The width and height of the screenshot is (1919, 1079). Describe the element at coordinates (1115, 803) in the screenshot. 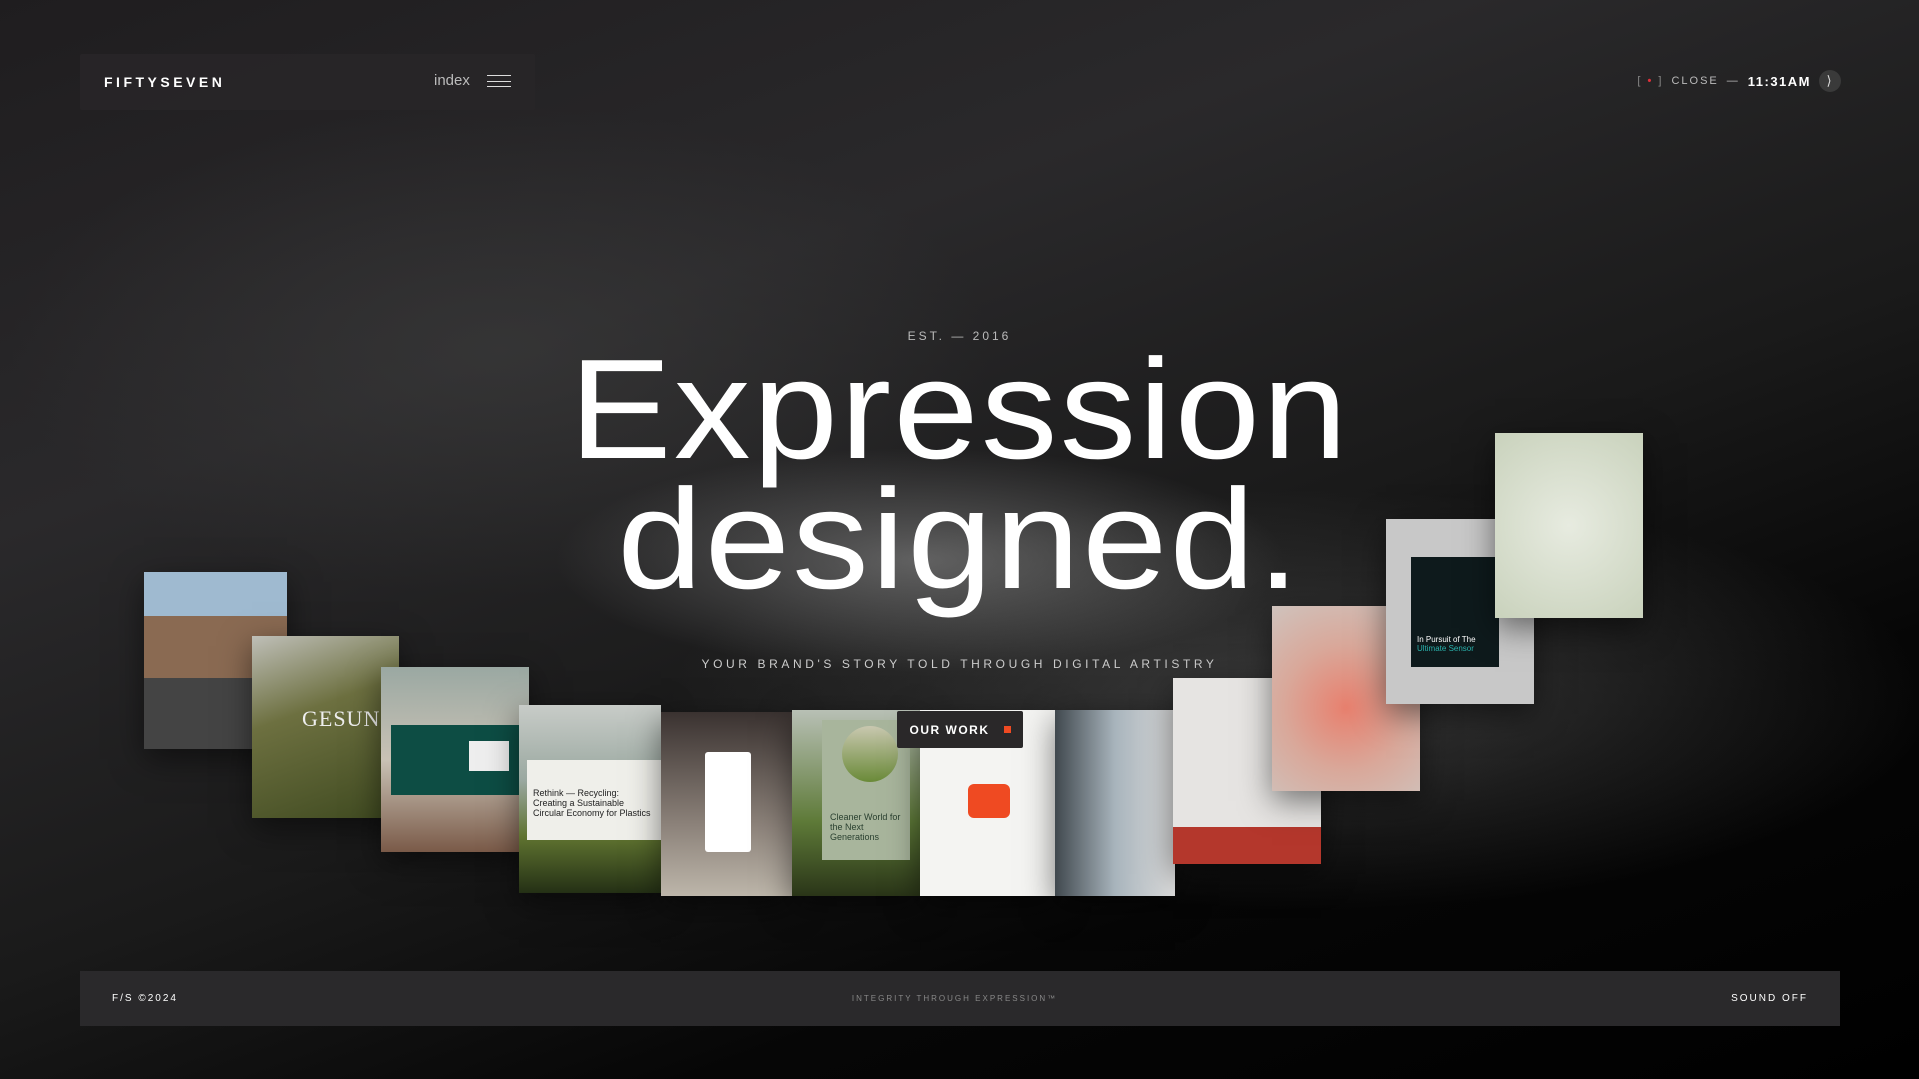

I see `project-tile-lab` at that location.